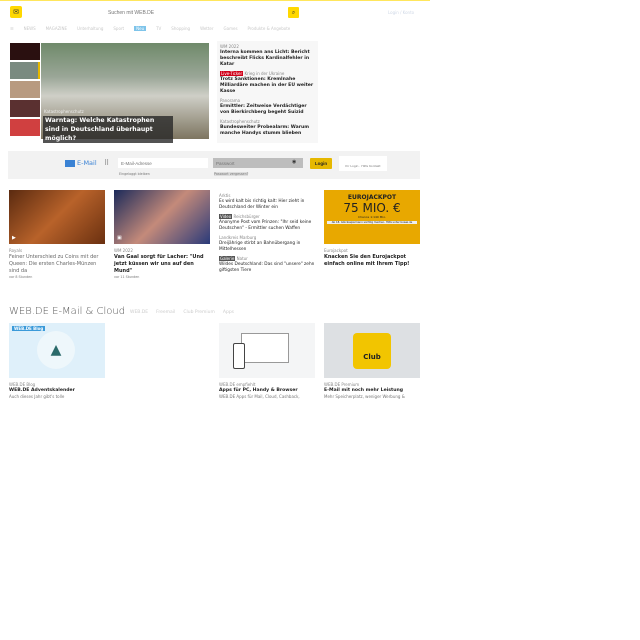 The height and width of the screenshot is (640, 640). What do you see at coordinates (158, 28) in the screenshot?
I see `nav-item: TV` at bounding box center [158, 28].